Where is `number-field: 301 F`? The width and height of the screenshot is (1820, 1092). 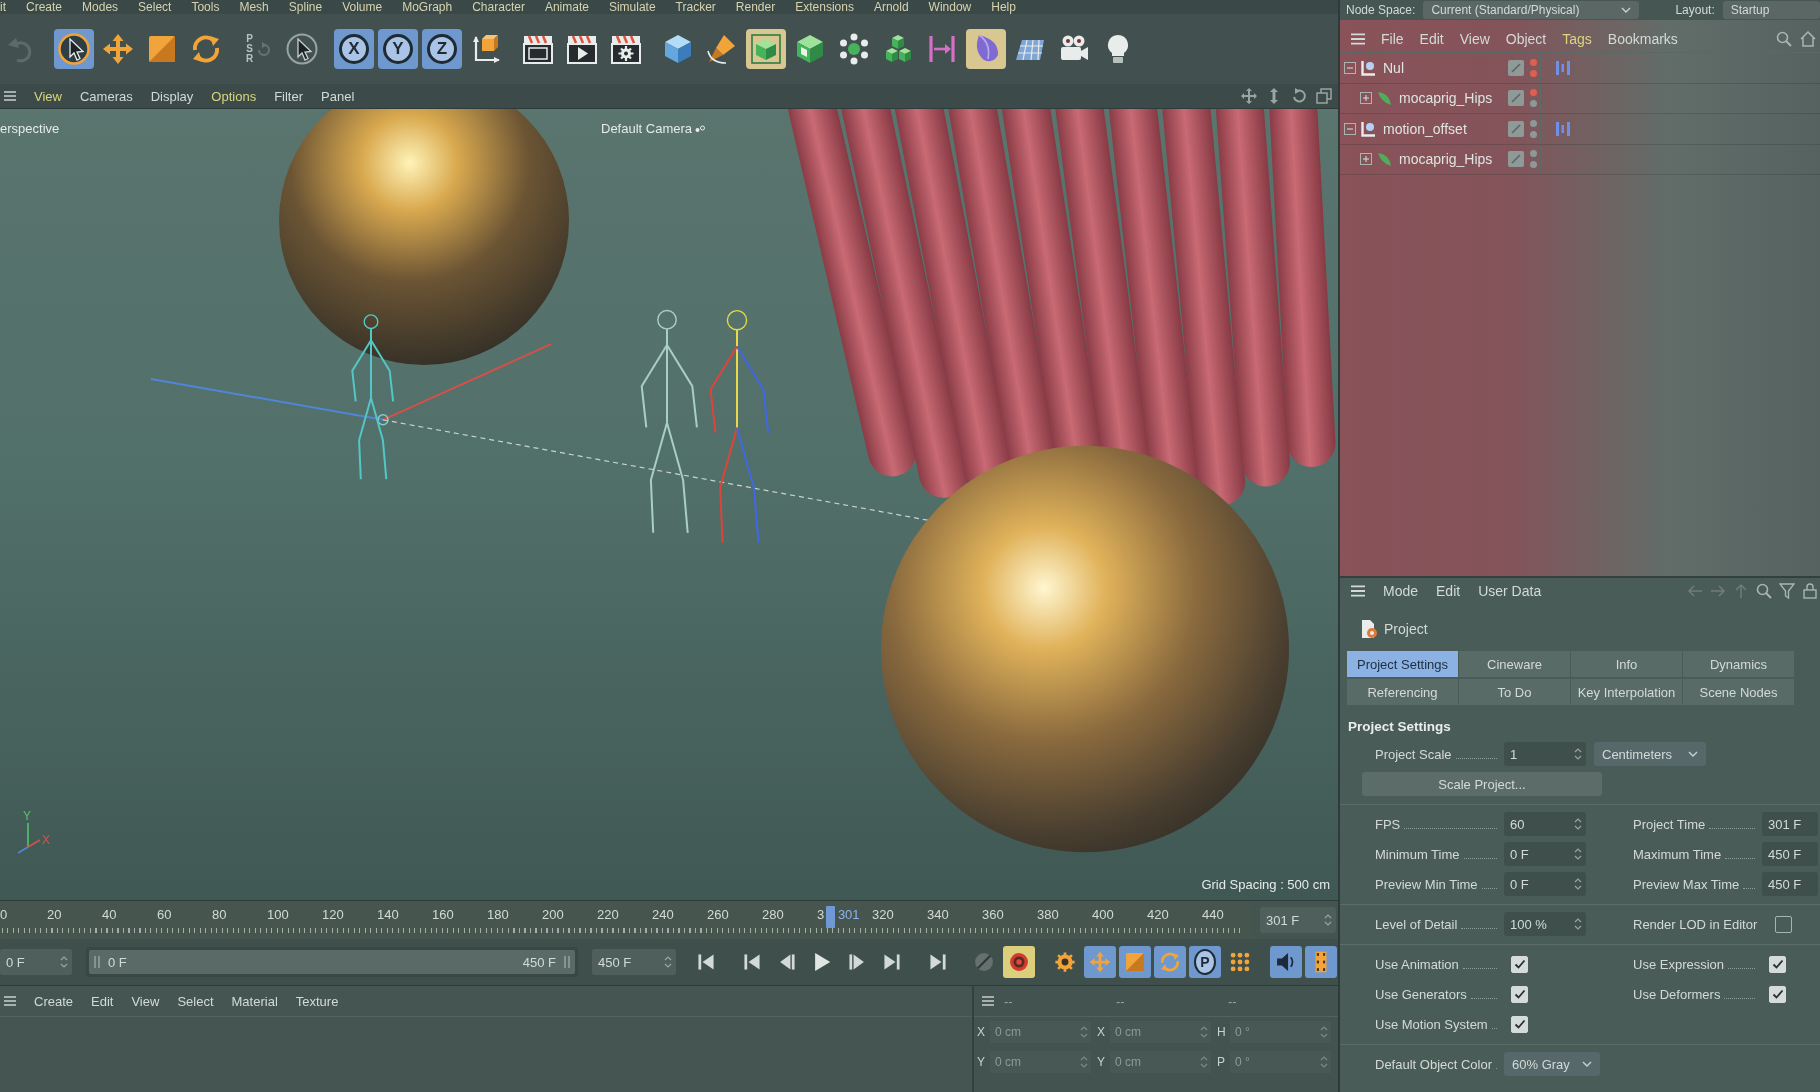
number-field: 301 F is located at coordinates (1790, 824).